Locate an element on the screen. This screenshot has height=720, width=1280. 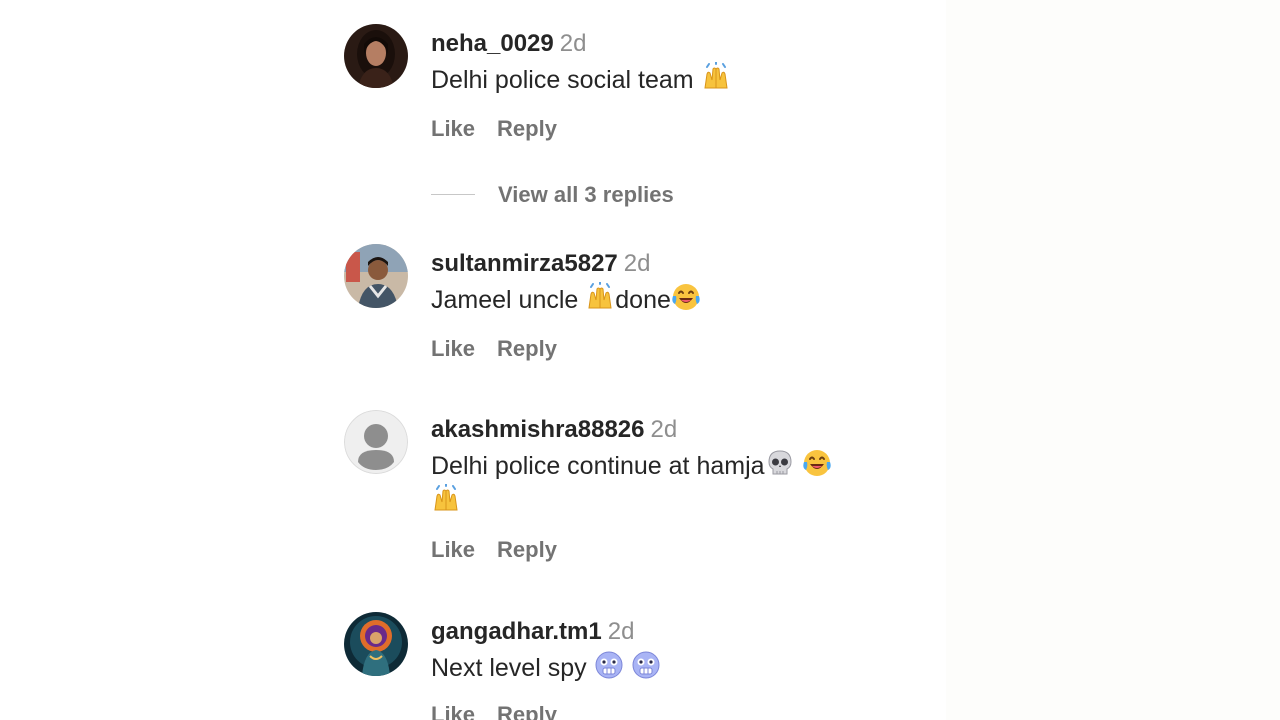
comment-text: Delhi police continue at hamja is located at coordinates (656, 484).